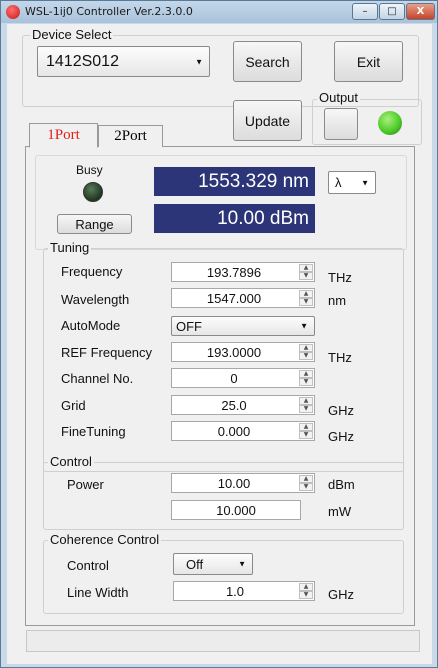 This screenshot has width=438, height=668. What do you see at coordinates (95, 299) in the screenshot?
I see `wavelength-label: Wavelength` at bounding box center [95, 299].